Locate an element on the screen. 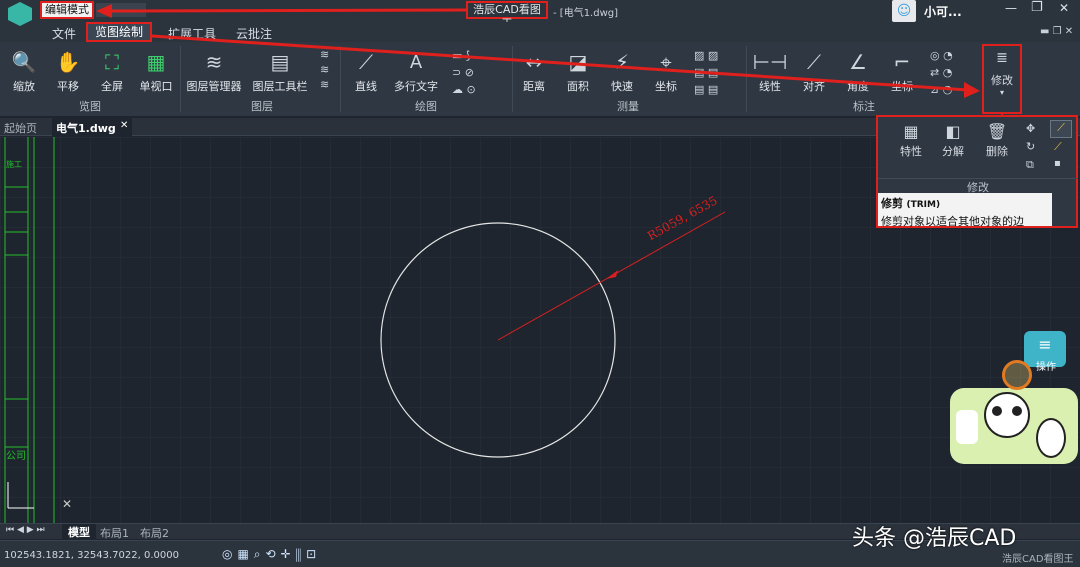 This screenshot has width=1080, height=567. magnifier-icon: 🔍 is located at coordinates (24, 62).